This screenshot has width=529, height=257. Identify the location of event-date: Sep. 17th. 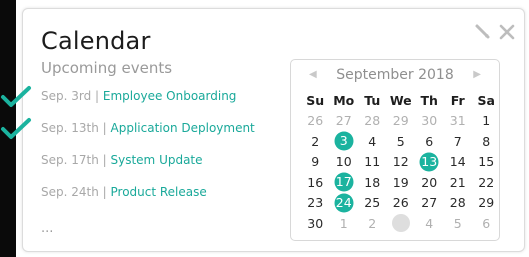
(70, 160).